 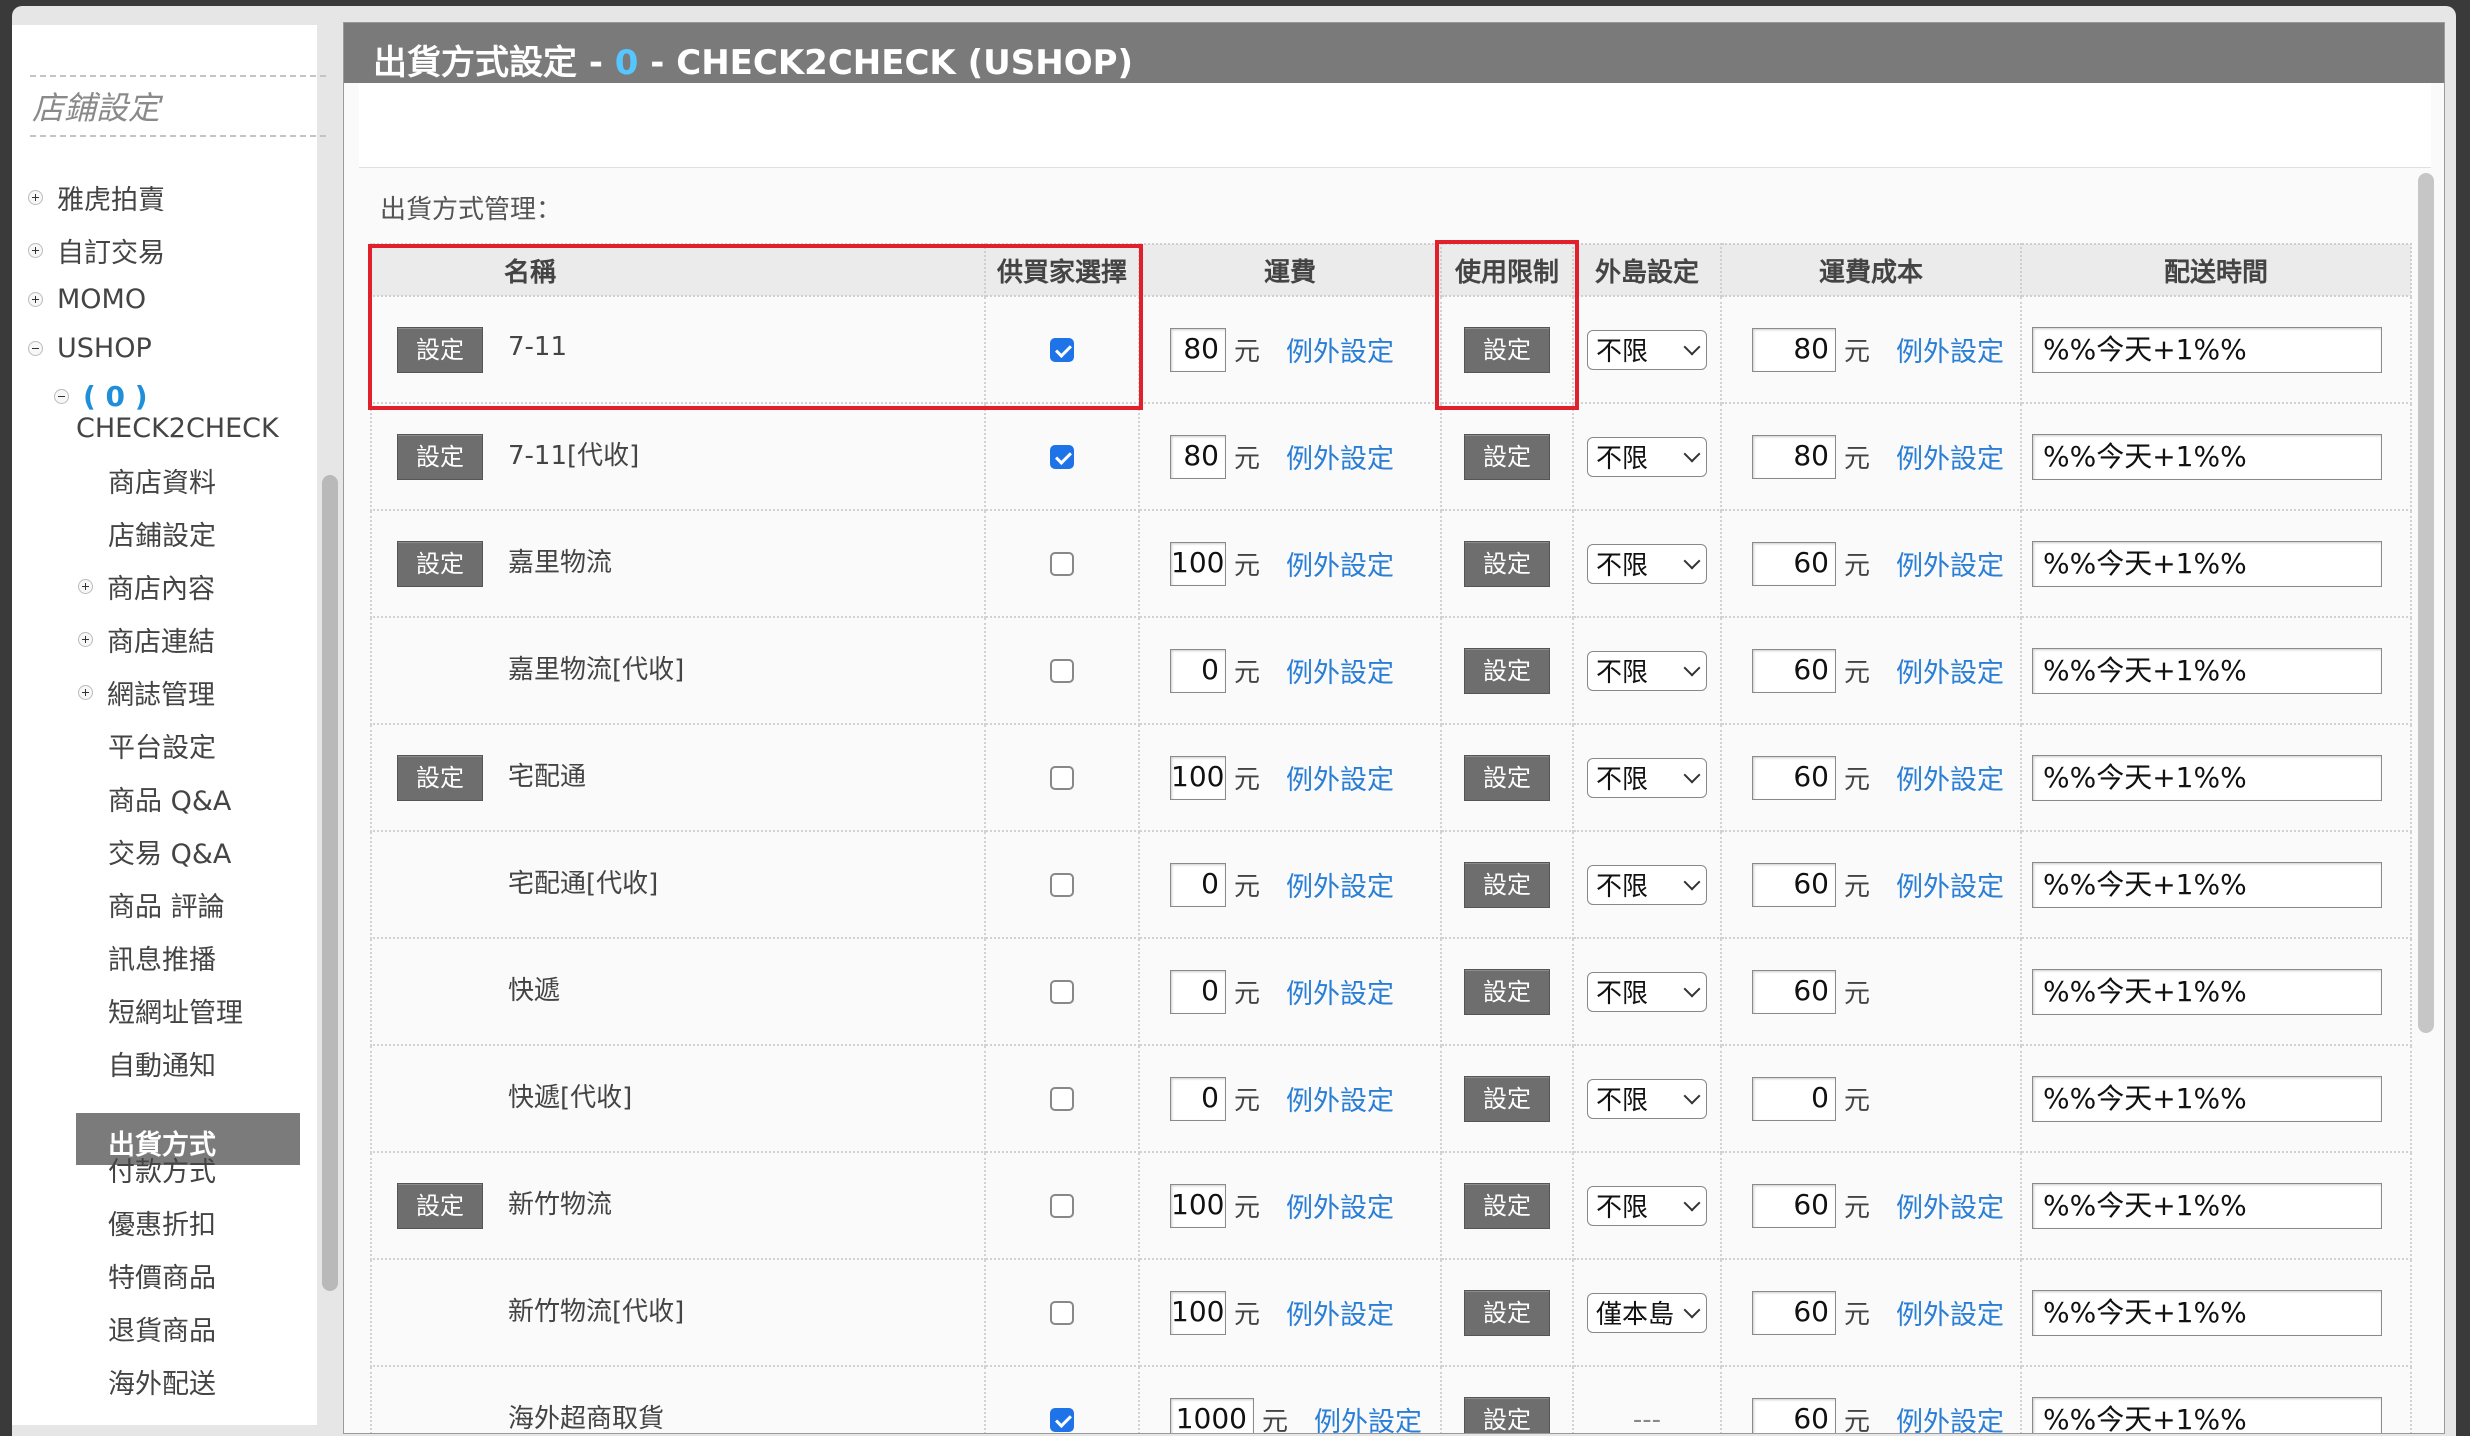 What do you see at coordinates (162, 1063) in the screenshot?
I see `sidebar-subitem-auto-notify: 自動通知` at bounding box center [162, 1063].